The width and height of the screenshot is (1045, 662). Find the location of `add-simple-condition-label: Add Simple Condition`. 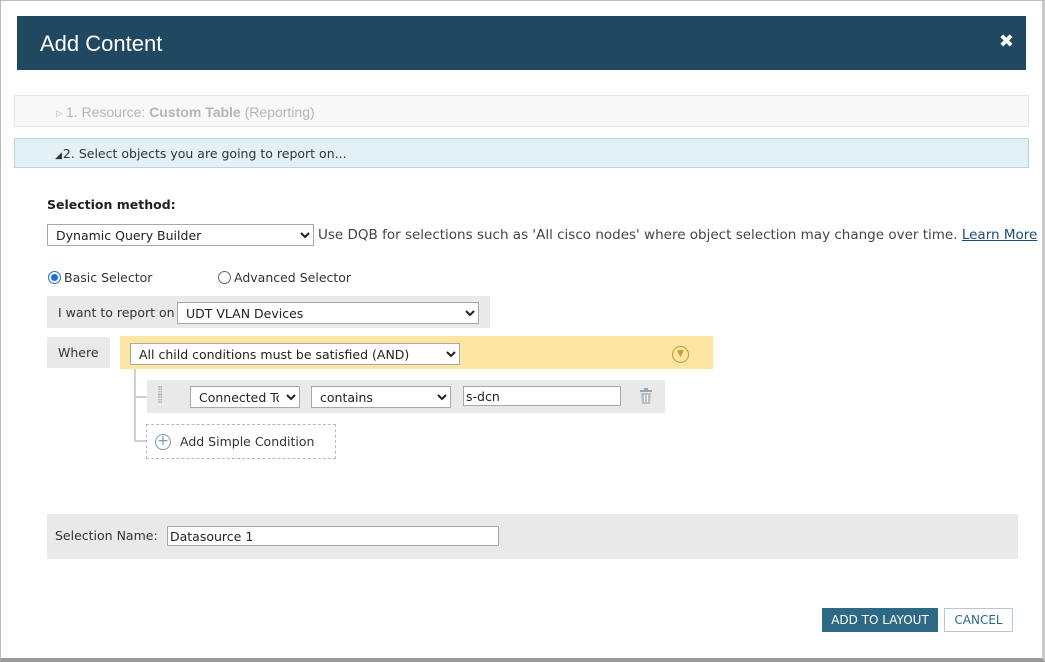

add-simple-condition-label: Add Simple Condition is located at coordinates (247, 441).